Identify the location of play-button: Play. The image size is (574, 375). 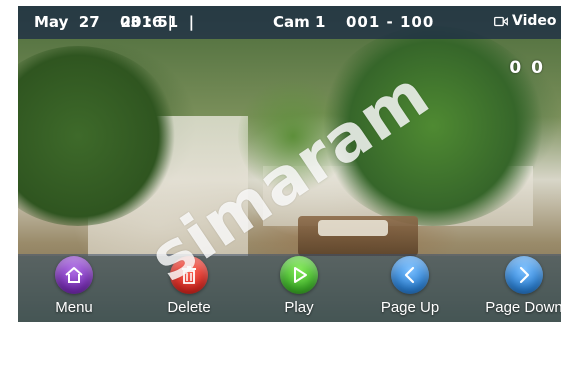
(299, 288).